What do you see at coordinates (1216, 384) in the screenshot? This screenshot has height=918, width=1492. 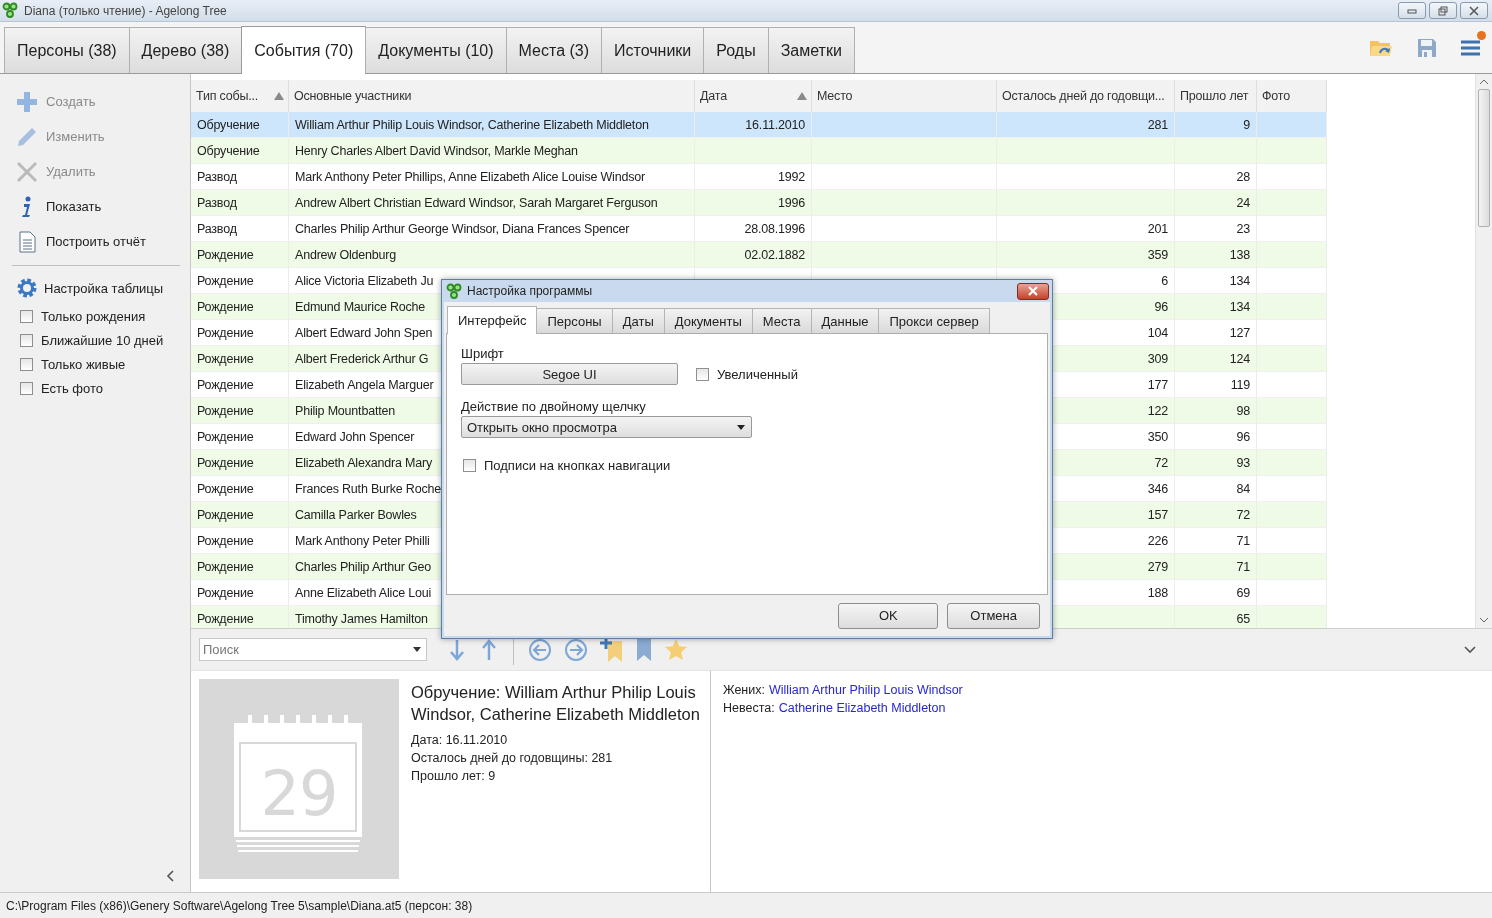 I see `table-cell: 119` at bounding box center [1216, 384].